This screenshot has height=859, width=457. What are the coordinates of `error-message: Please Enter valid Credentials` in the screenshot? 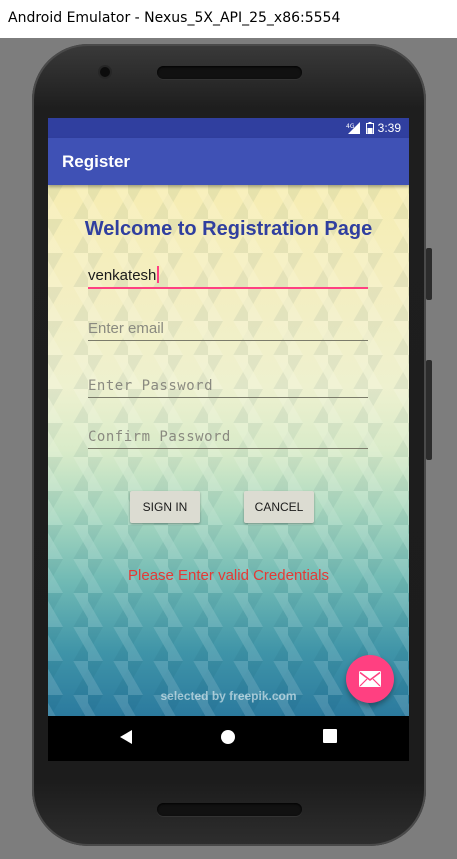 It's located at (228, 575).